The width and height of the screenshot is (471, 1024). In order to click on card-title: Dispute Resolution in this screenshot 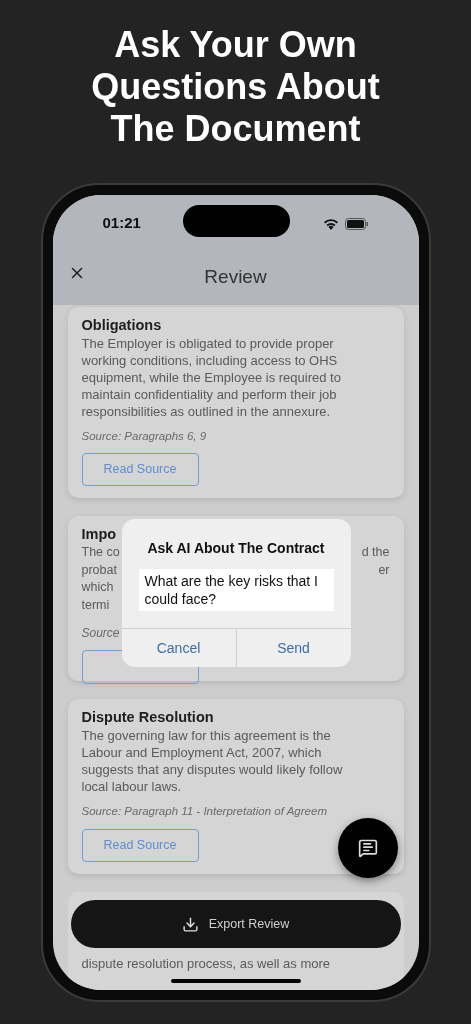, I will do `click(148, 718)`.